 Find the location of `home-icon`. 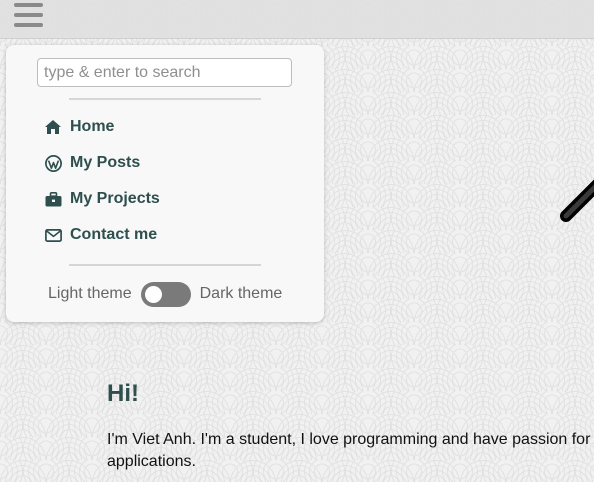

home-icon is located at coordinates (53, 127).